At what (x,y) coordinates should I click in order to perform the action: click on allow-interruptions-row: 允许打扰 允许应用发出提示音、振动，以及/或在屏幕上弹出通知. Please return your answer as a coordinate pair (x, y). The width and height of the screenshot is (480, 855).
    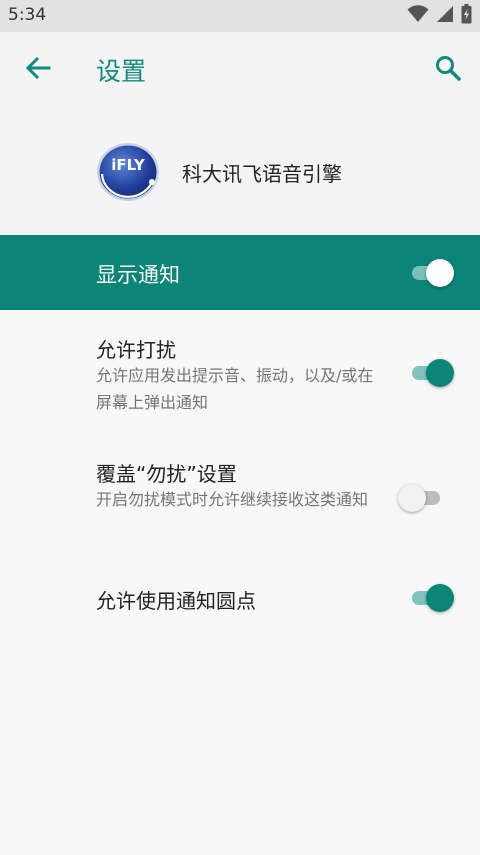
    Looking at the image, I should click on (240, 369).